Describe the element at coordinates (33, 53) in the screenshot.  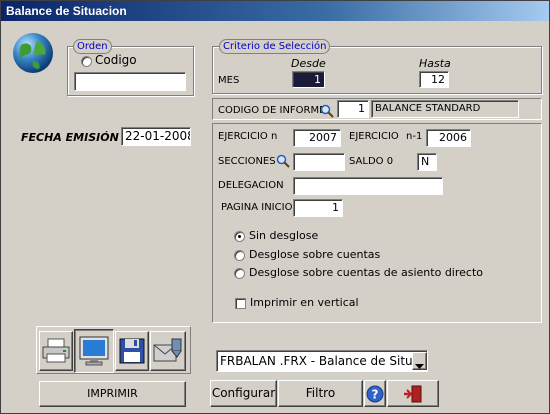
I see `globe-icon` at that location.